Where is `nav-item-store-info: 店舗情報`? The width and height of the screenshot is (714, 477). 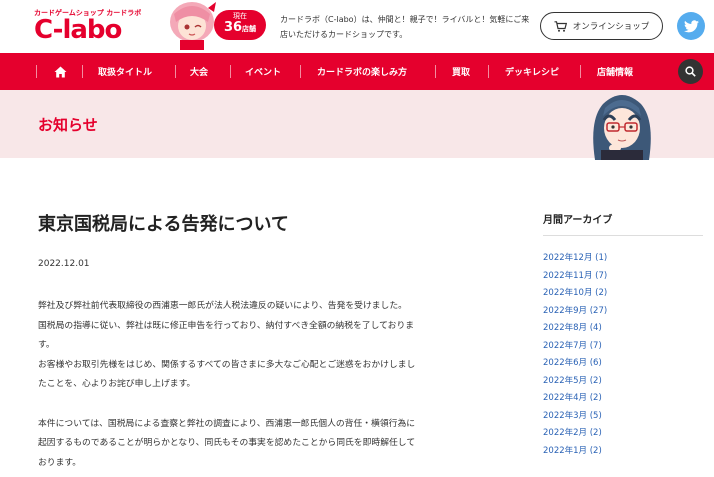
nav-item-store-info: 店舗情報 is located at coordinates (615, 71).